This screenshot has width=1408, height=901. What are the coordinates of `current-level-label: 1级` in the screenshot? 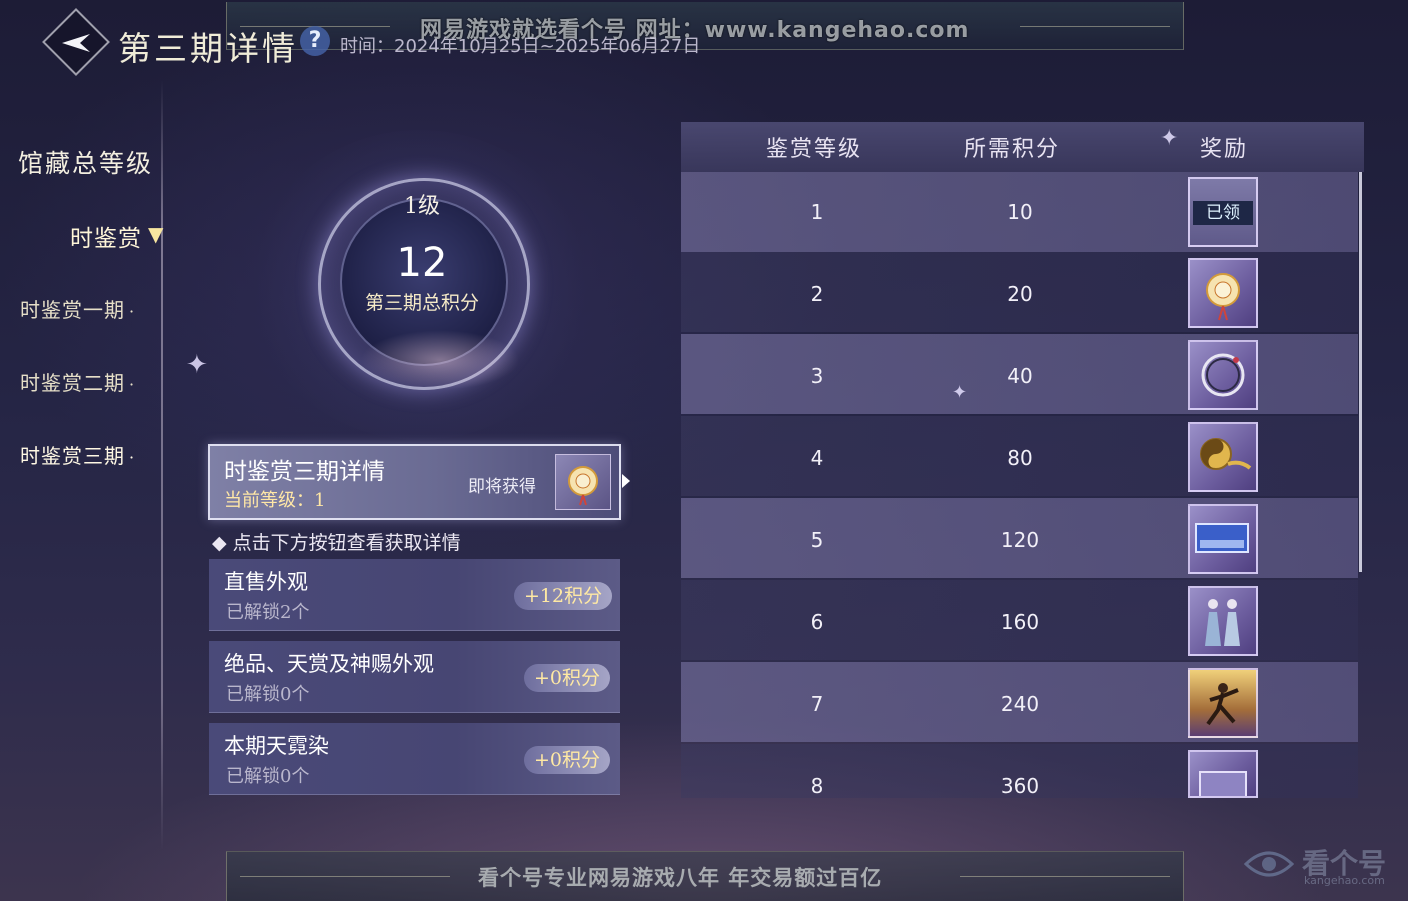 It's located at (422, 206).